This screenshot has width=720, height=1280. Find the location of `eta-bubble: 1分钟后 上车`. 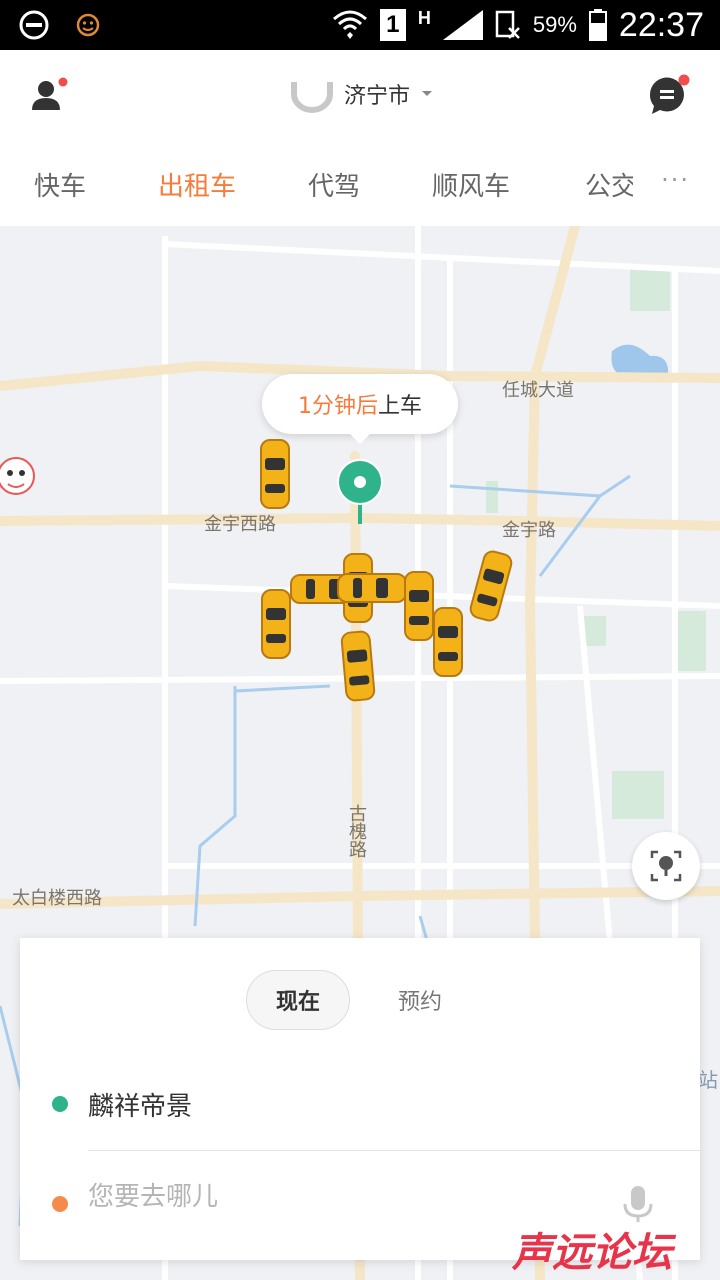

eta-bubble: 1分钟后 上车 is located at coordinates (360, 409).